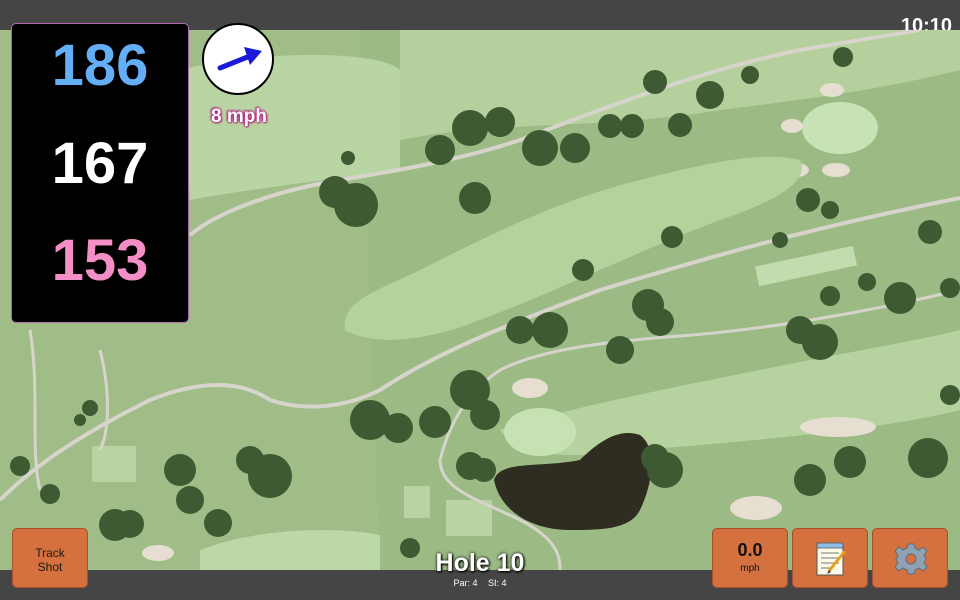 This screenshot has width=960, height=600. I want to click on hole-par: Par: 4, so click(465, 583).